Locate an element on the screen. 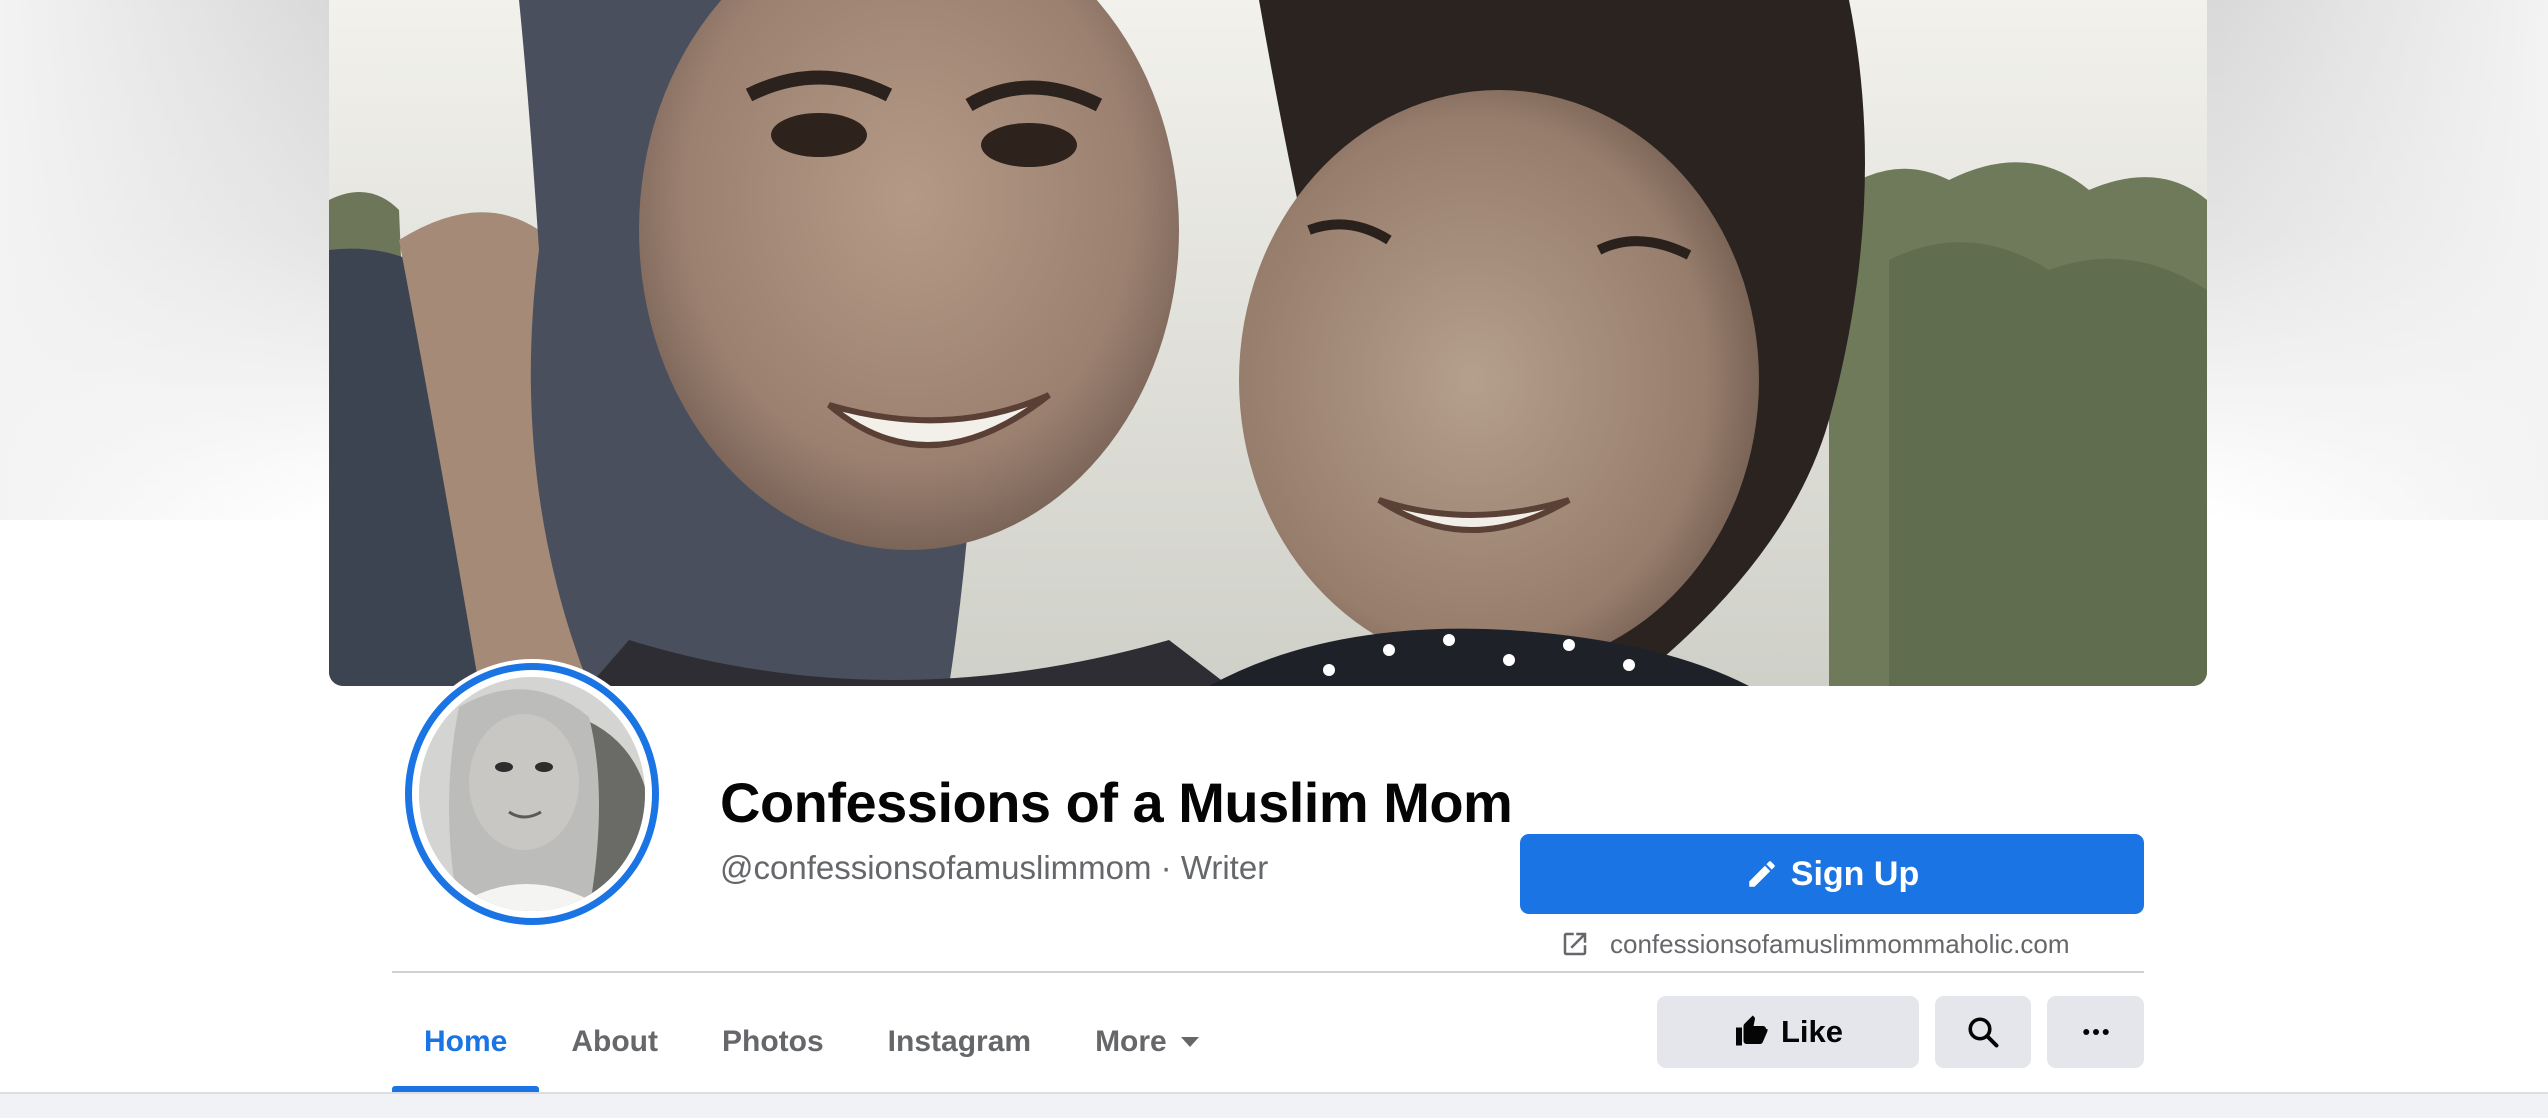  tab-photos: Photos is located at coordinates (773, 1042).